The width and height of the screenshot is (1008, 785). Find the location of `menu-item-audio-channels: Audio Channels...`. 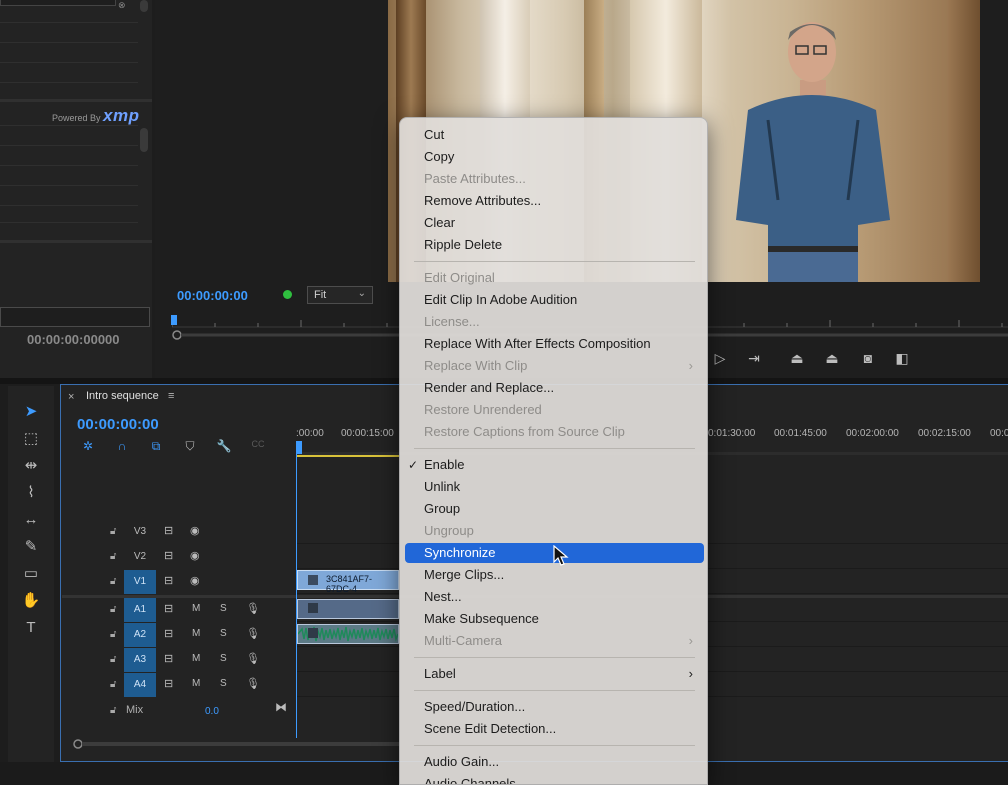

menu-item-audio-channels: Audio Channels... is located at coordinates (475, 780).